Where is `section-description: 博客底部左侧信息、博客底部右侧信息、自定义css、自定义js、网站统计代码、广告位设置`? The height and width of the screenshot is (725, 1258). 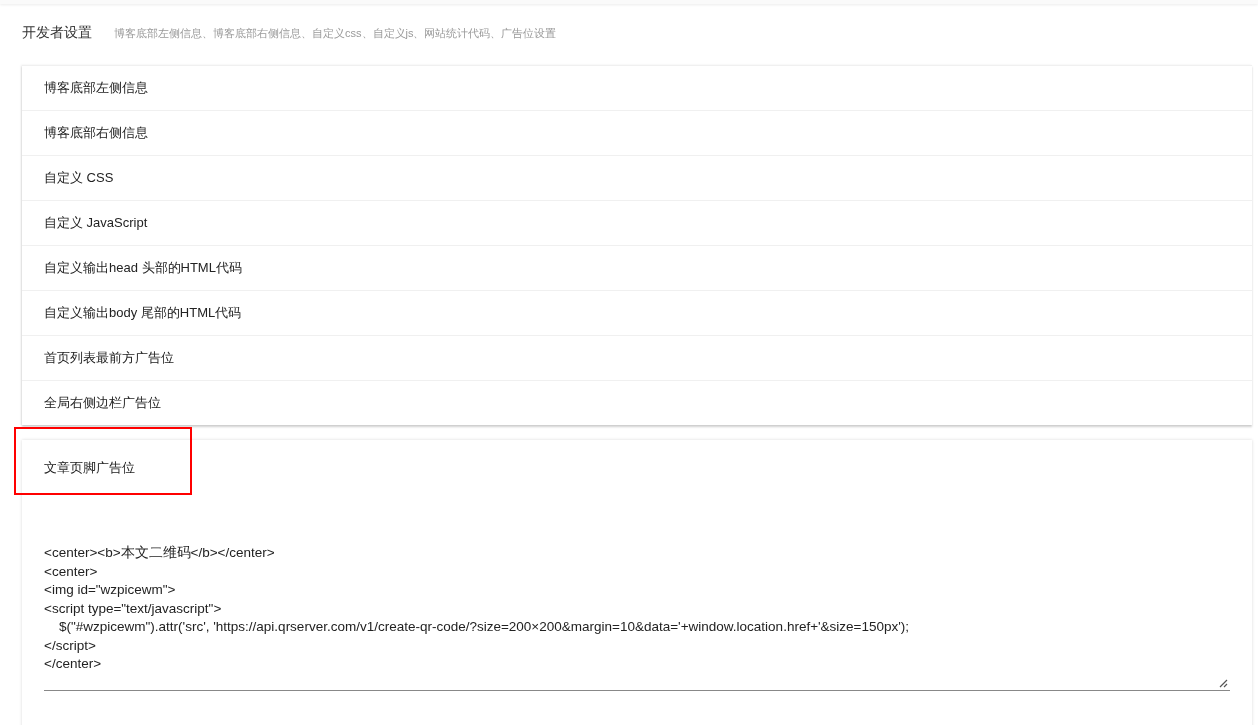 section-description: 博客底部左侧信息、博客底部右侧信息、自定义css、自定义js、网站统计代码、广告位设置 is located at coordinates (335, 33).